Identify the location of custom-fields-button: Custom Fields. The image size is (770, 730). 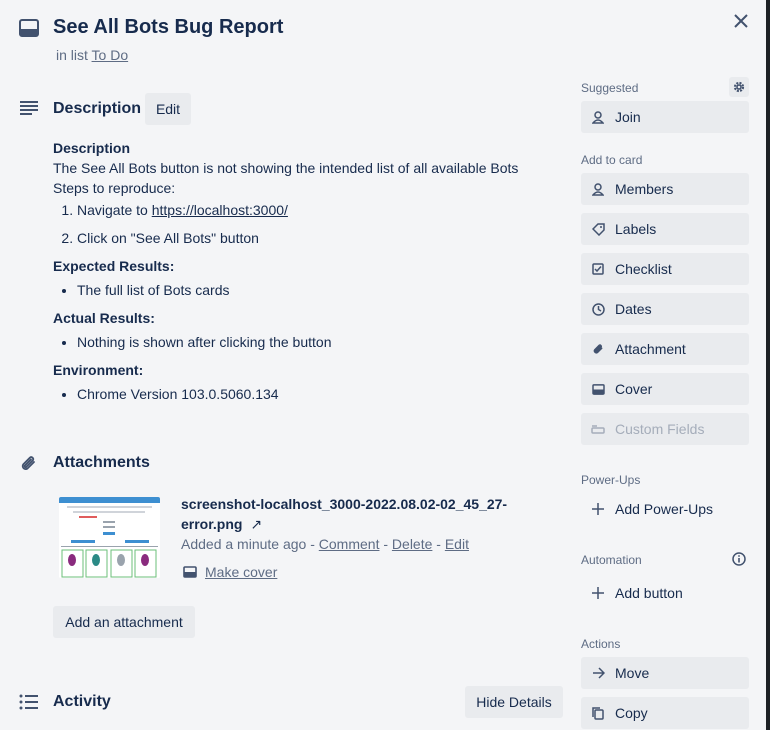
(665, 429).